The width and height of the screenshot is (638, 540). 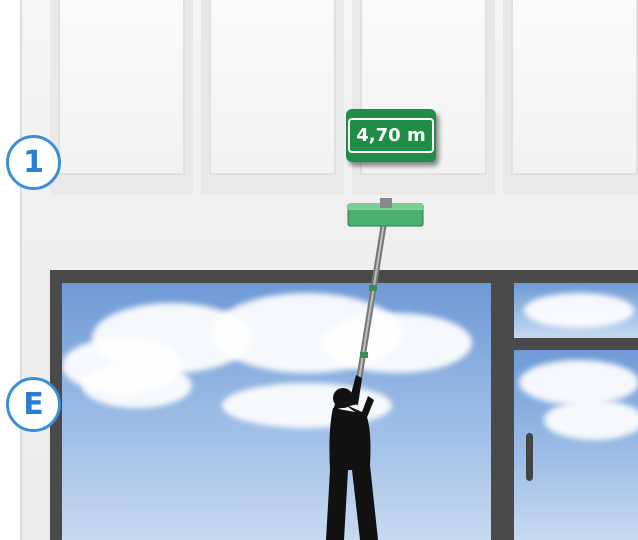 I want to click on telescopic-pole-squeegee-icon, so click(x=385, y=302).